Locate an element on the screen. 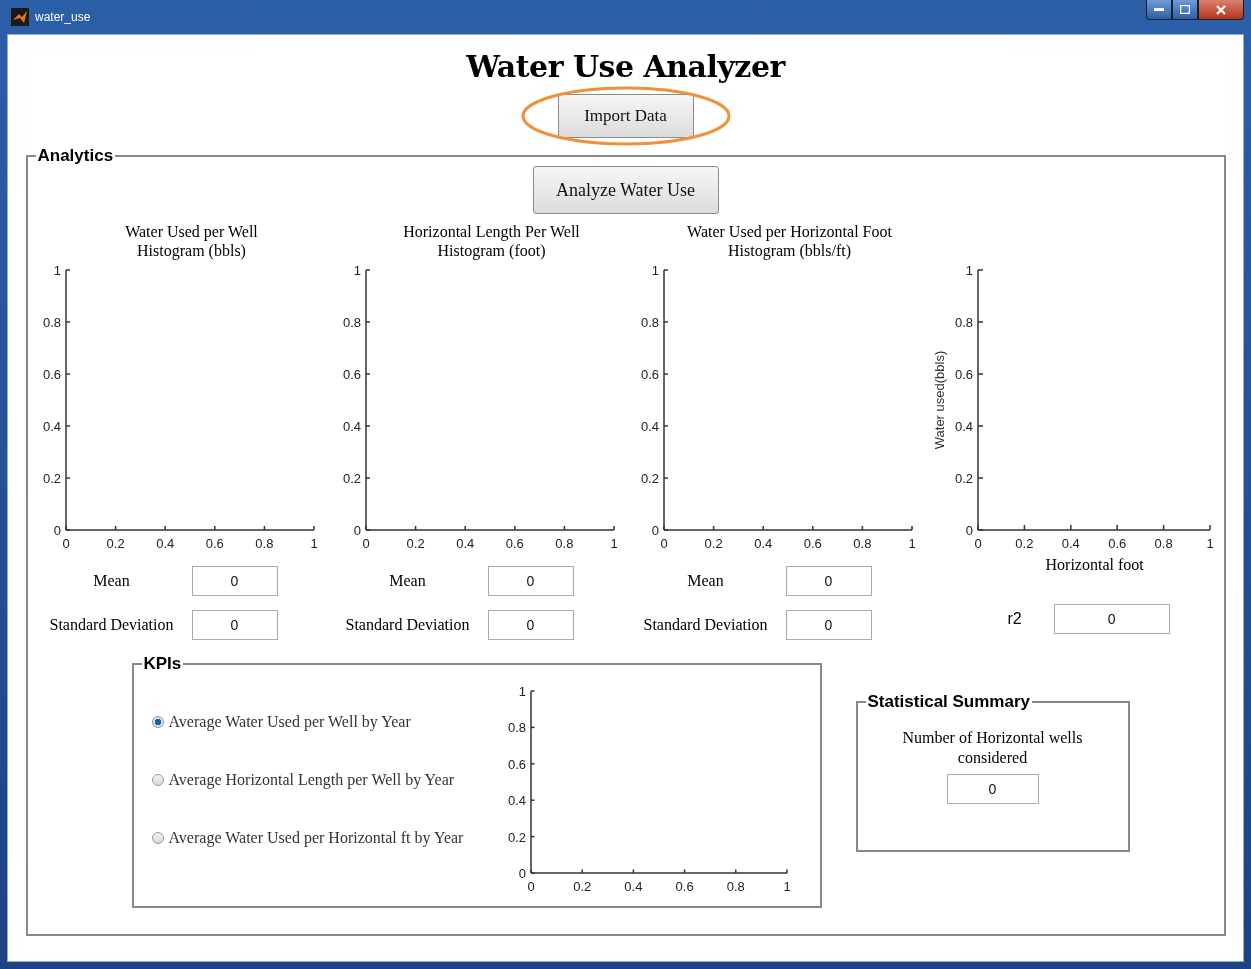 The width and height of the screenshot is (1251, 969). window-title: water_use is located at coordinates (63, 17).